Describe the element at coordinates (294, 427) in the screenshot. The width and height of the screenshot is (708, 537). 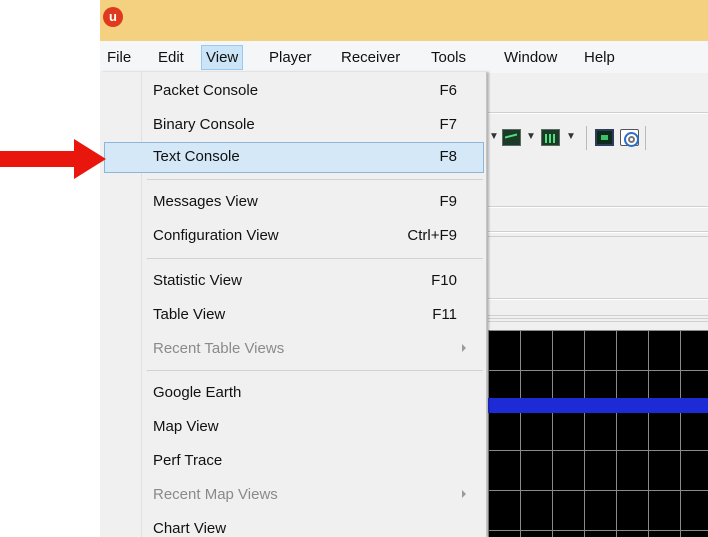
I see `menu-item-map-view: Map View` at that location.